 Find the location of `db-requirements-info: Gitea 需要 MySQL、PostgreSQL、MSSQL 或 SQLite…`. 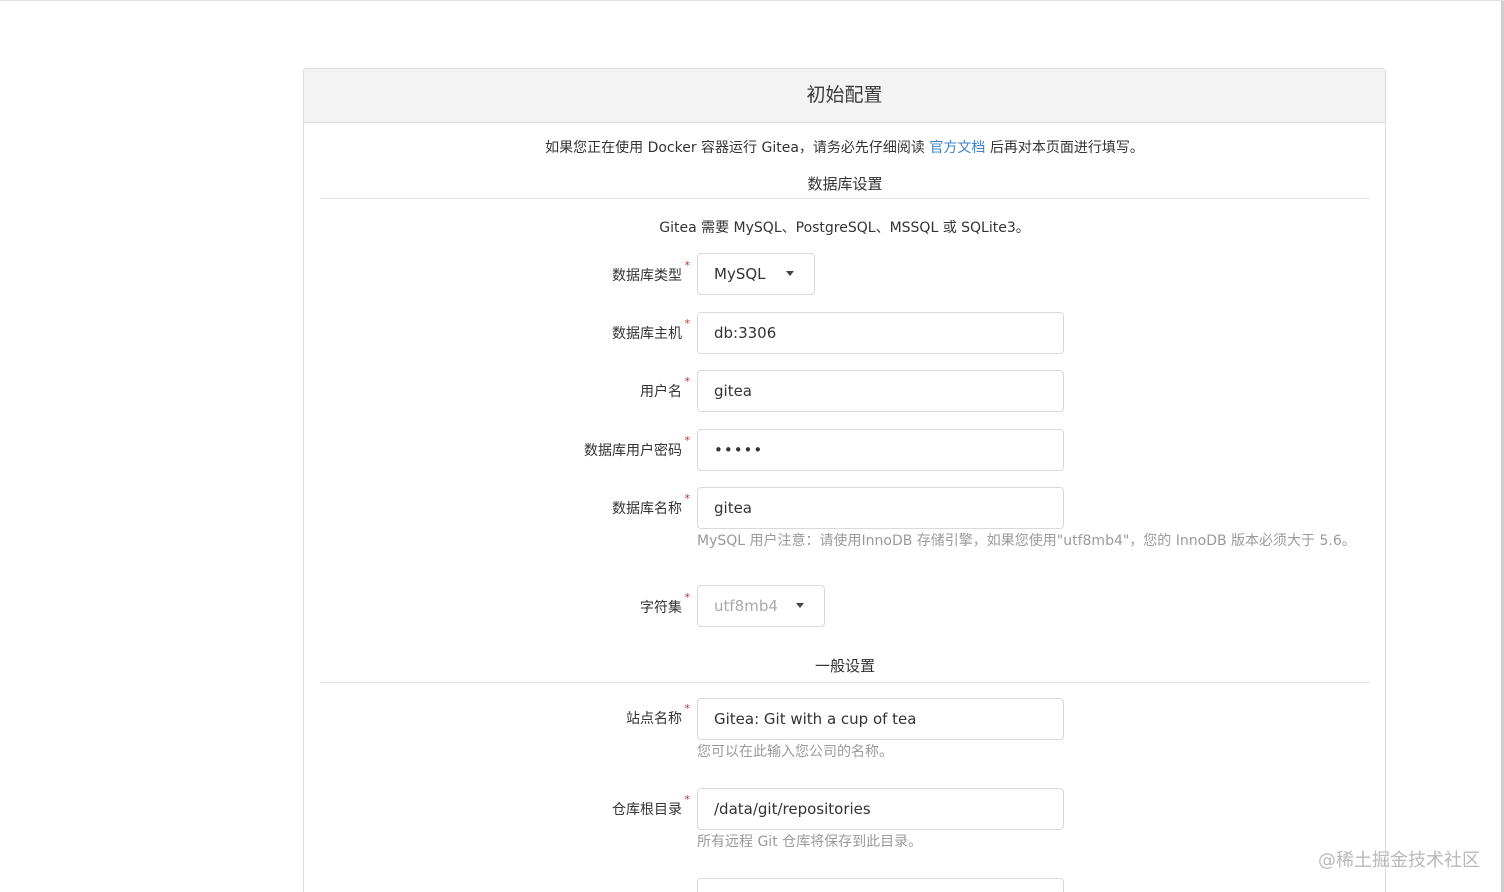

db-requirements-info: Gitea 需要 MySQL、PostgreSQL、MSSQL 或 SQLite… is located at coordinates (844, 228).